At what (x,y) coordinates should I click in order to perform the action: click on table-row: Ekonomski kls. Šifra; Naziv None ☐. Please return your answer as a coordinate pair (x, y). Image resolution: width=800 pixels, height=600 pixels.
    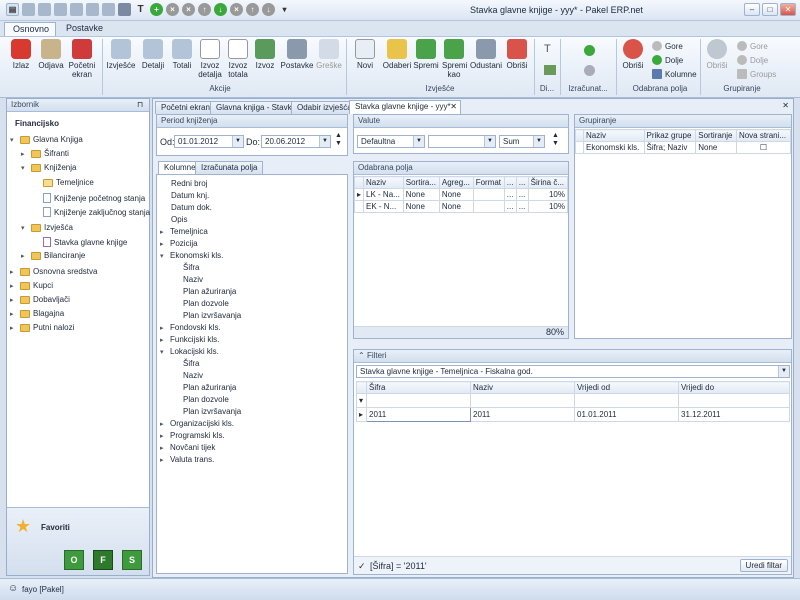
    Looking at the image, I should click on (683, 147).